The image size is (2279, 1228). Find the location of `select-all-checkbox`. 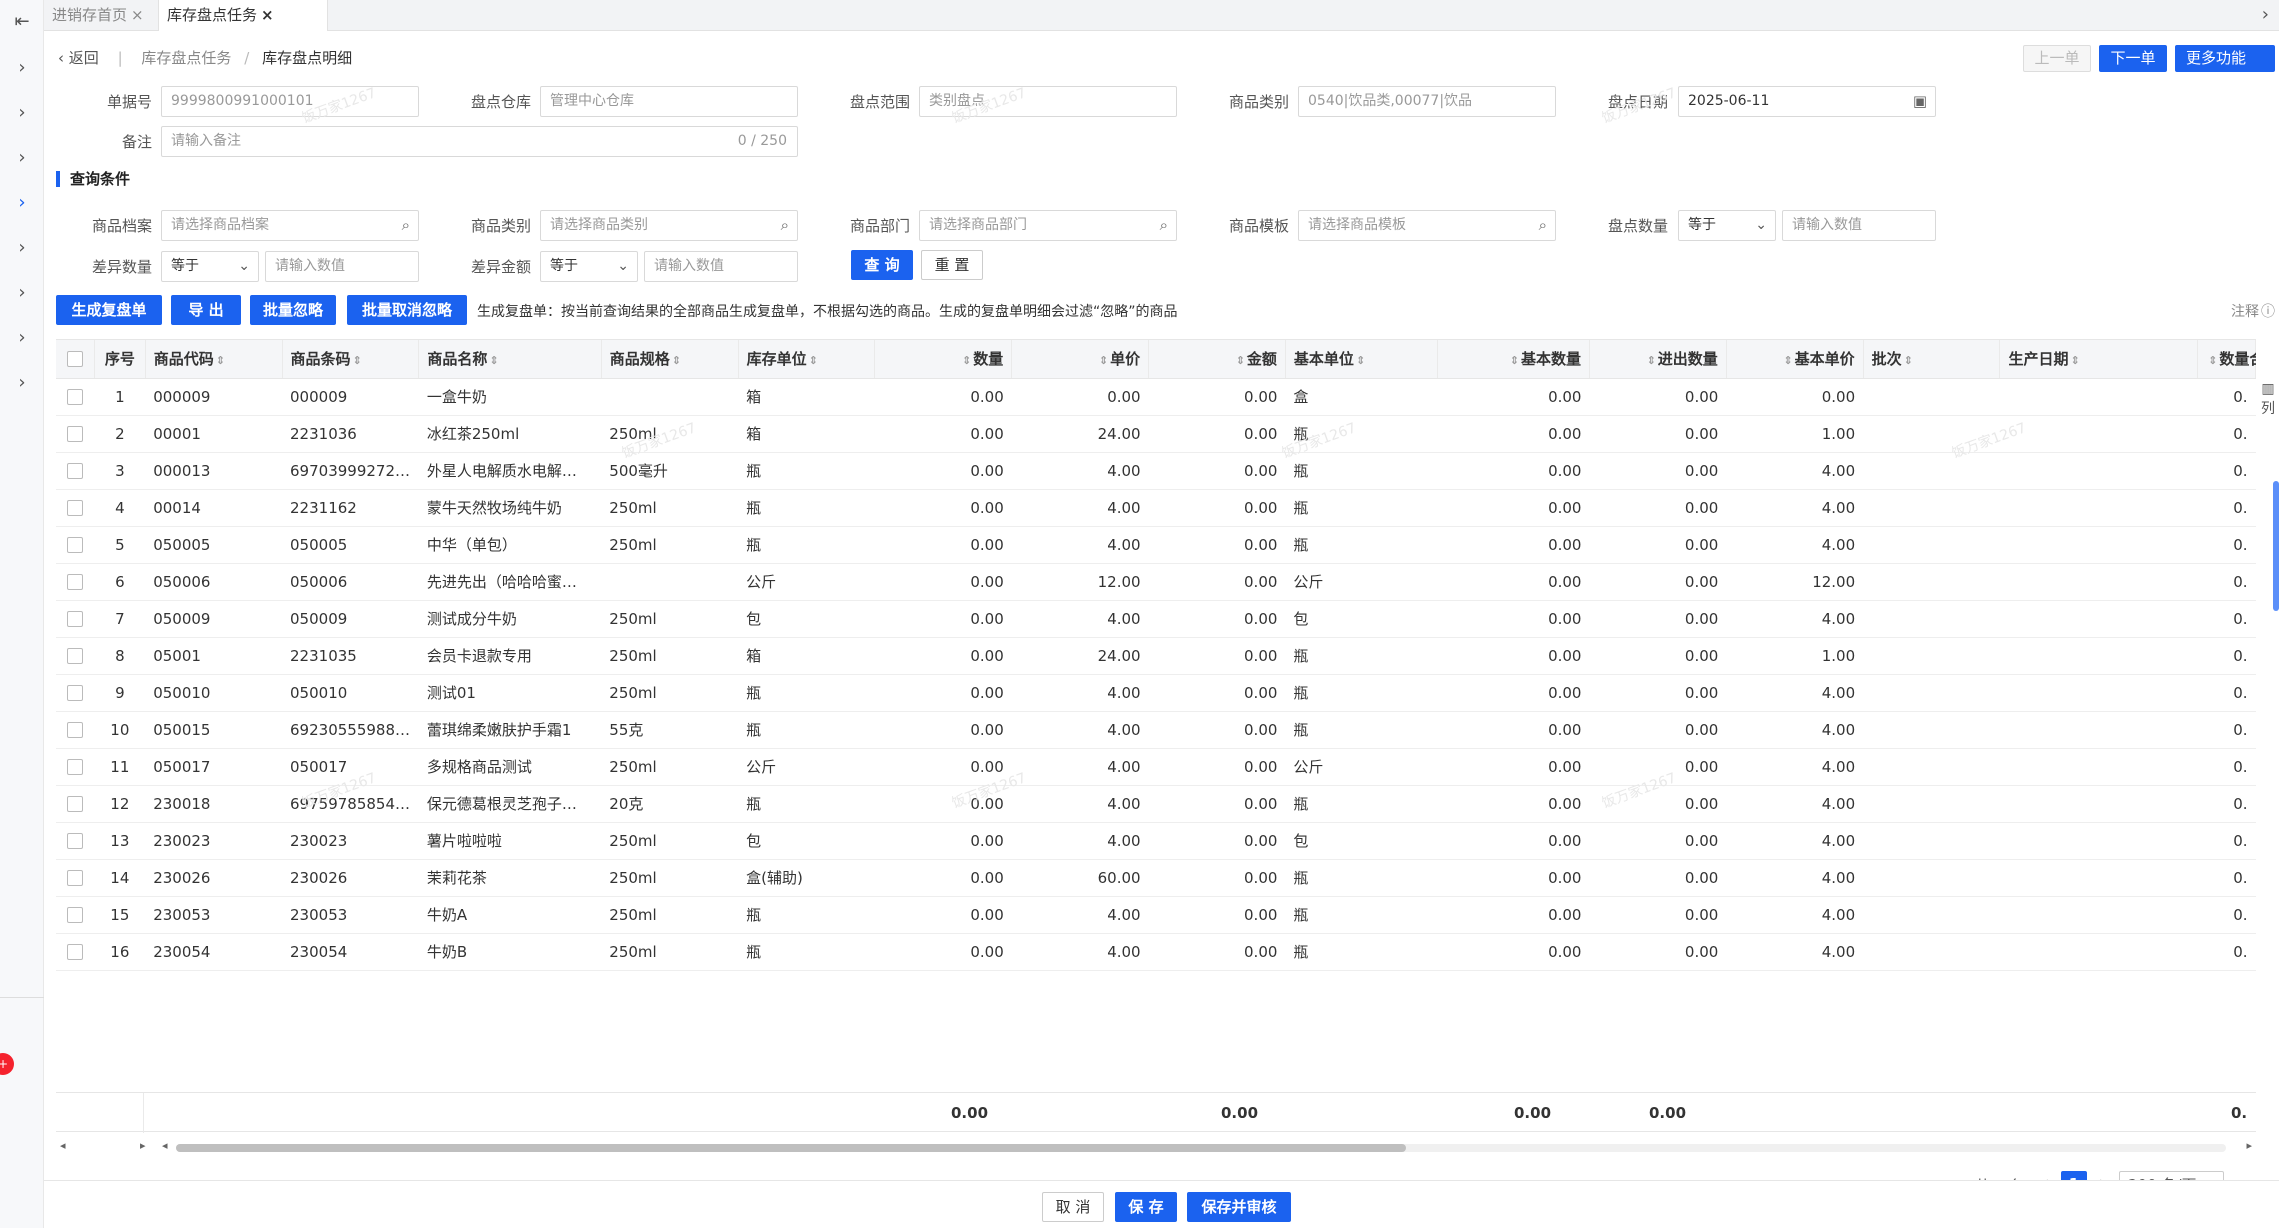

select-all-checkbox is located at coordinates (76, 359).